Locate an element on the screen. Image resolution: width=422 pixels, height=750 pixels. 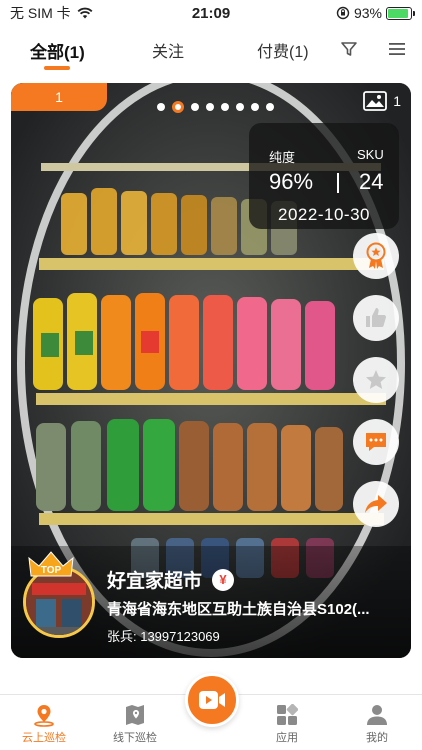
video-camera-icon is located at coordinates (212, 700).